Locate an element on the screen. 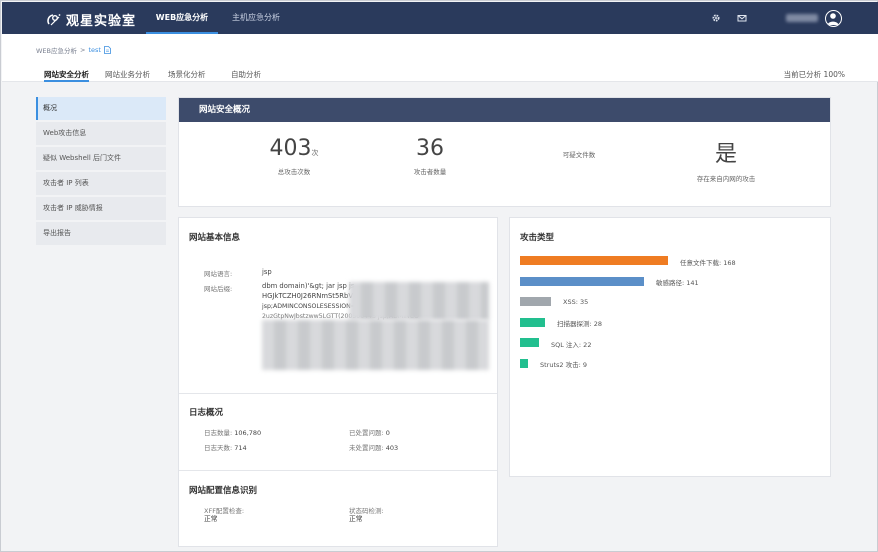 This screenshot has height=552, width=878. document-icon is located at coordinates (107, 50).